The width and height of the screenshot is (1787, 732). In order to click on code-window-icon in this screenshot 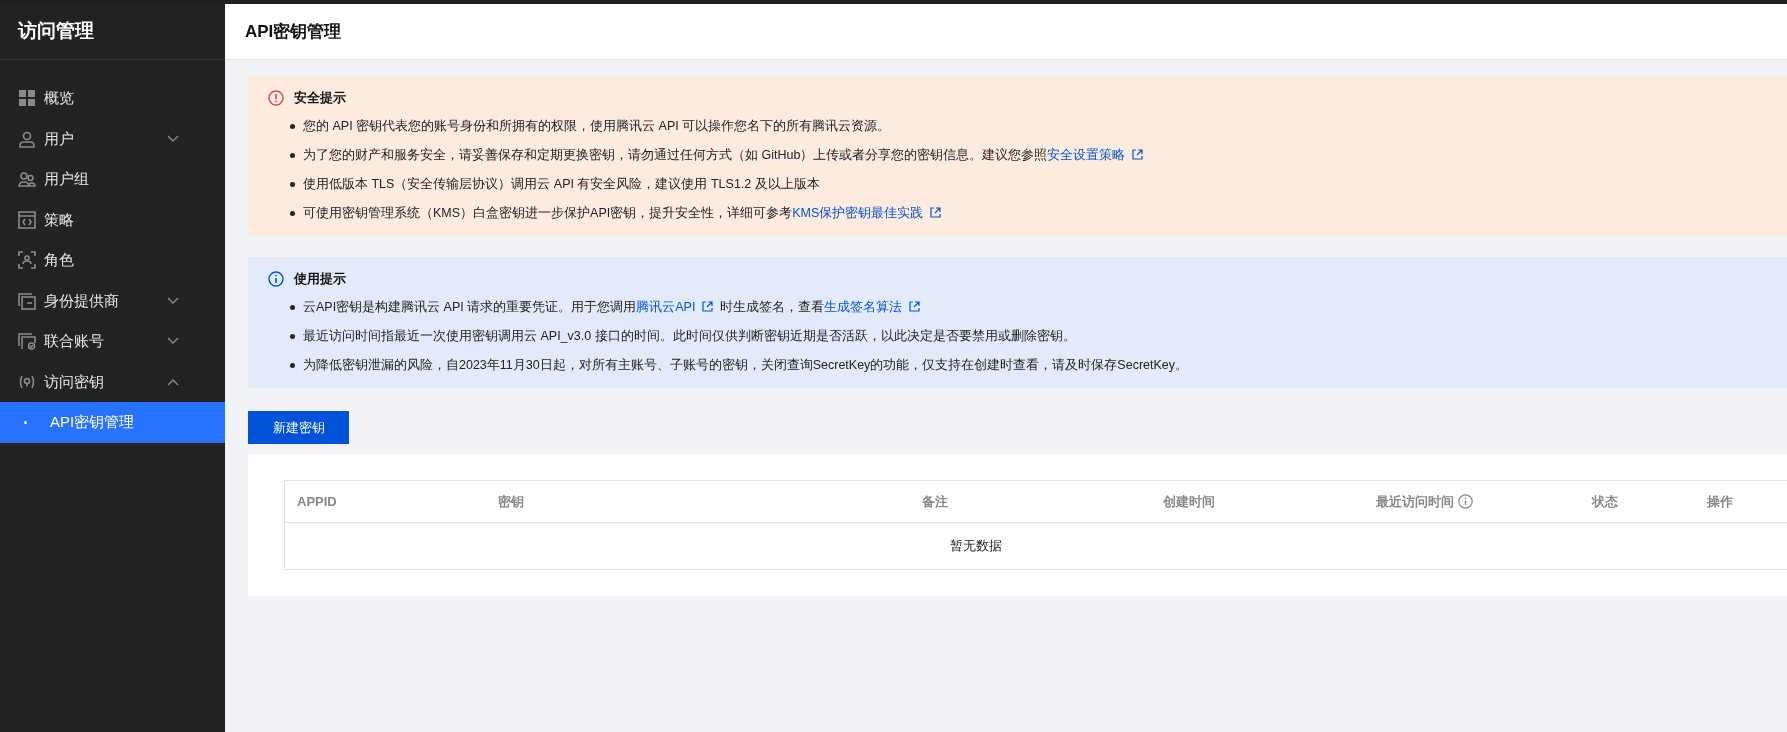, I will do `click(27, 219)`.